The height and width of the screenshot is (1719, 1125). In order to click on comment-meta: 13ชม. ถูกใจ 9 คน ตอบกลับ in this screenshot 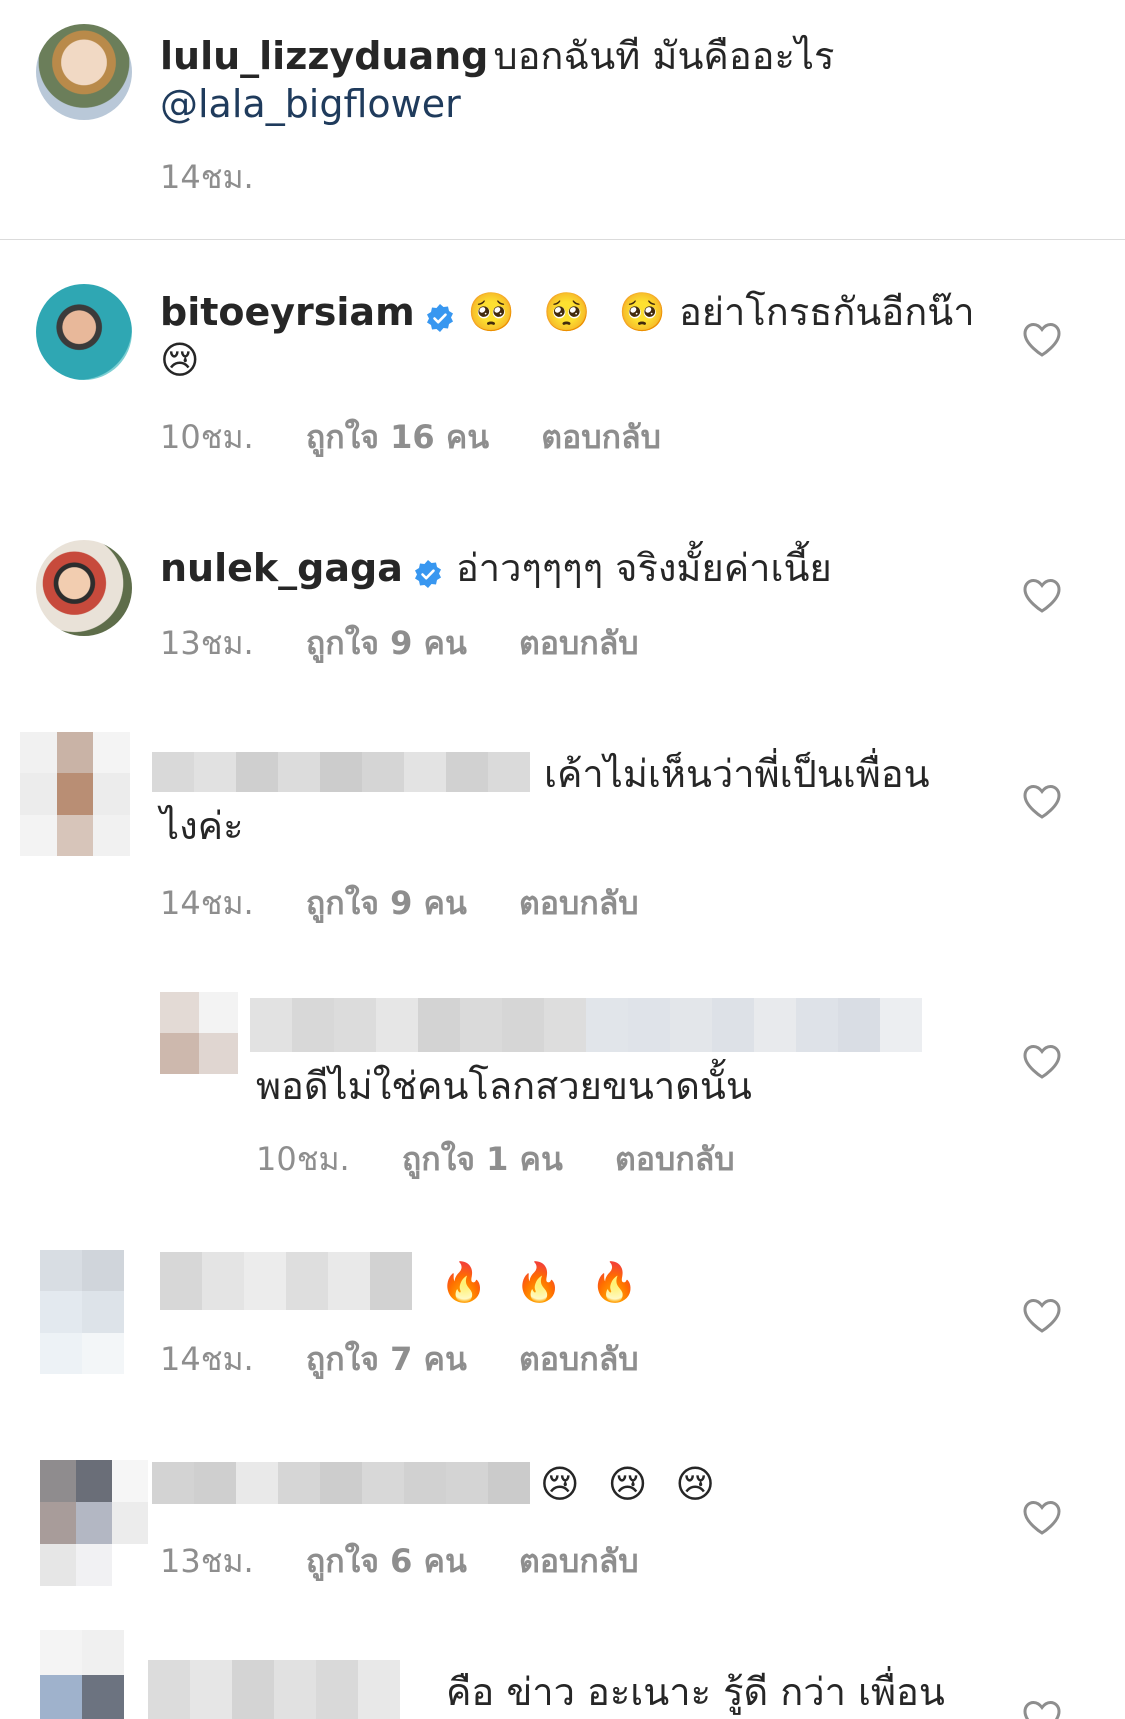, I will do `click(420, 643)`.